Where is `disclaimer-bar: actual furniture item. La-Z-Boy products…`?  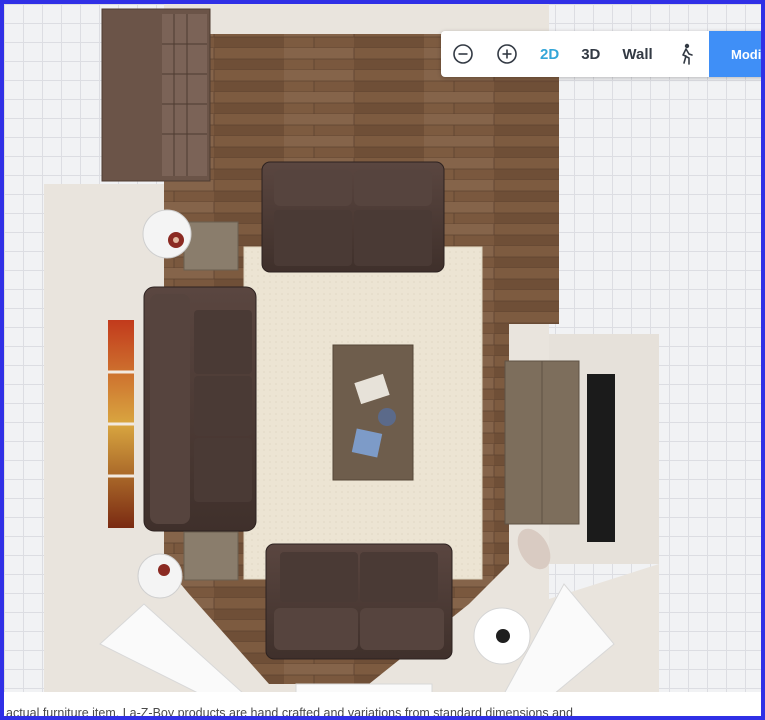
disclaimer-bar: actual furniture item. La-Z-Boy products… is located at coordinates (382, 706).